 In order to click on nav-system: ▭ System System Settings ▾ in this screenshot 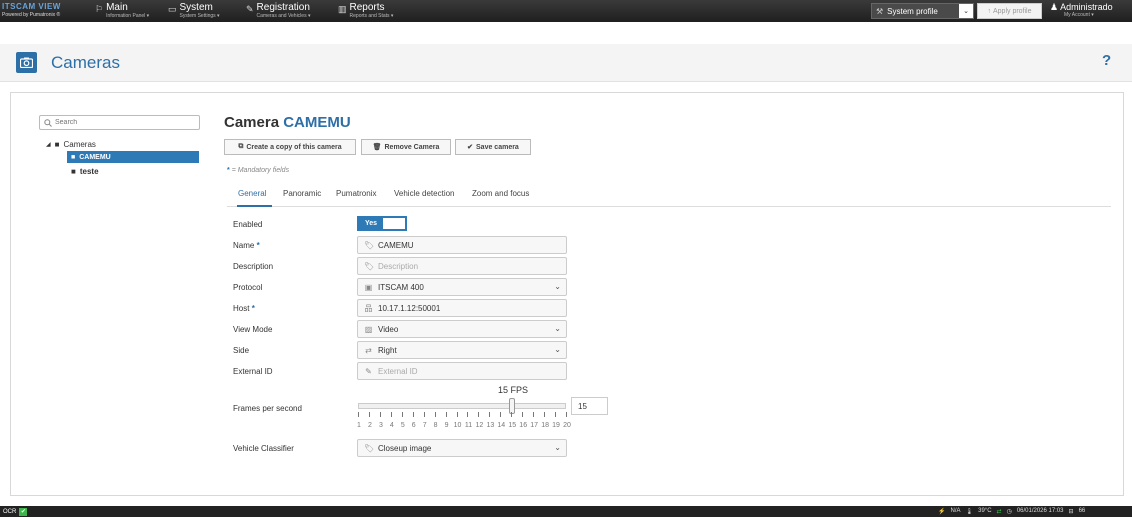, I will do `click(194, 12)`.